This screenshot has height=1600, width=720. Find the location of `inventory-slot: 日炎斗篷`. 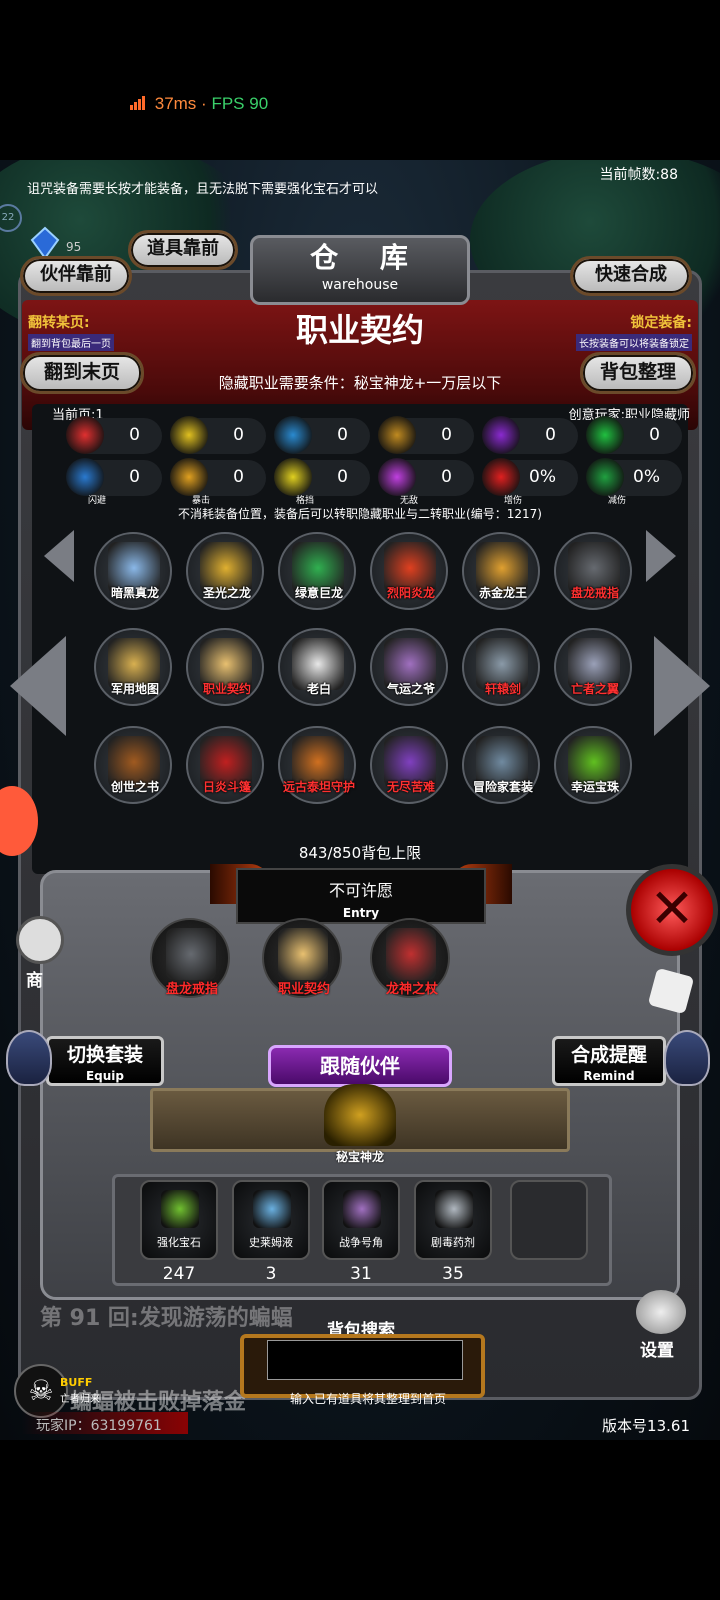

inventory-slot: 日炎斗篷 is located at coordinates (225, 765).